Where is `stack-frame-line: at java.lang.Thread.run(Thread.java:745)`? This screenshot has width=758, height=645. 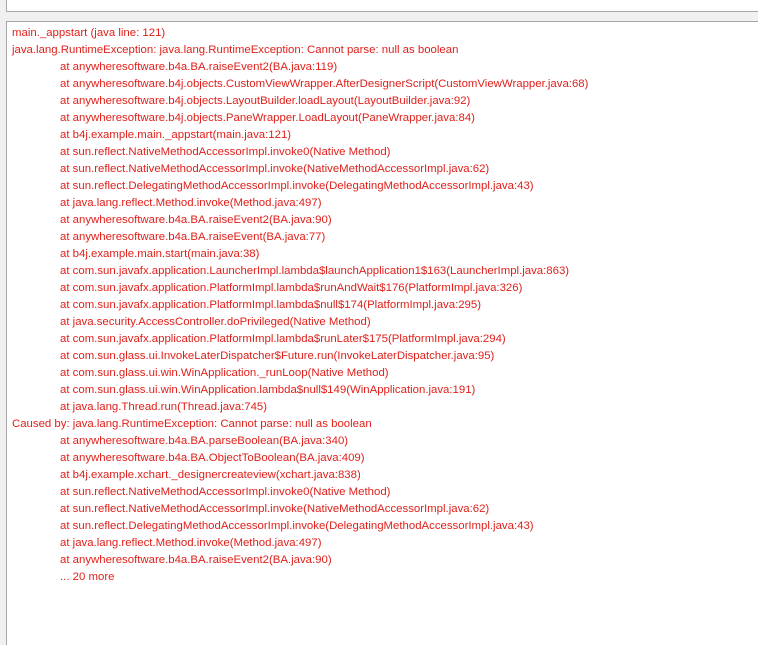 stack-frame-line: at java.lang.Thread.run(Thread.java:745) is located at coordinates (164, 407).